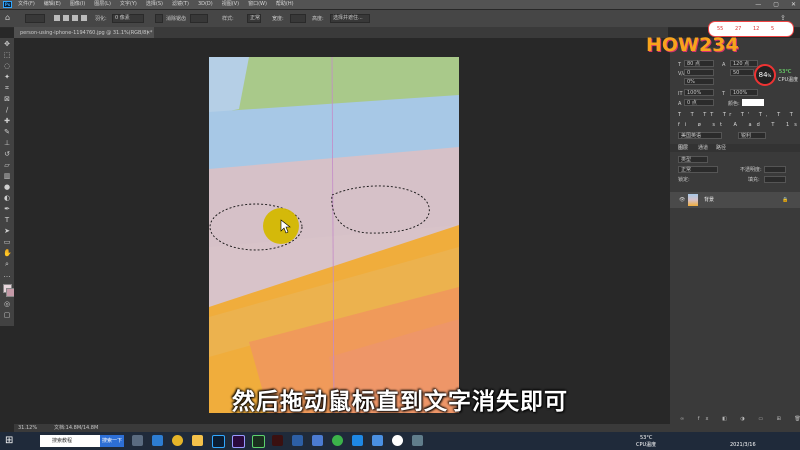  What do you see at coordinates (738, 29) in the screenshot?
I see `overlay-button-2: 27` at bounding box center [738, 29].